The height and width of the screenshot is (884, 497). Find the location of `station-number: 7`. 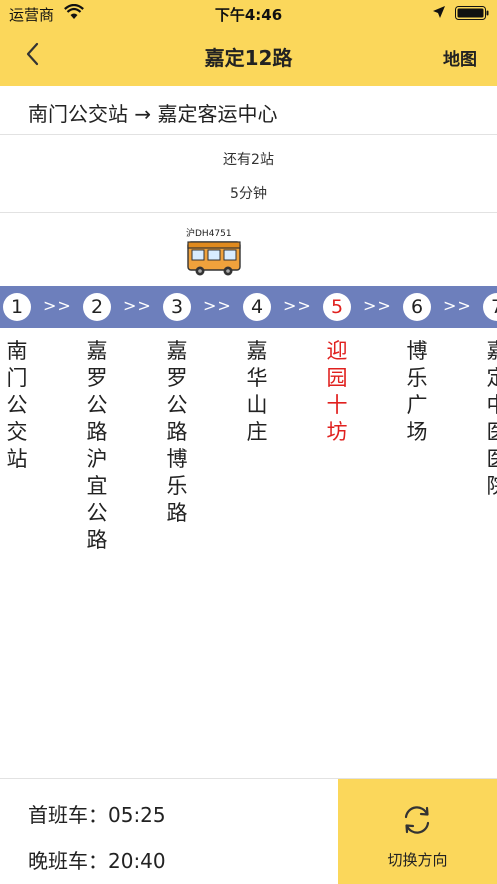

station-number: 7 is located at coordinates (490, 307).